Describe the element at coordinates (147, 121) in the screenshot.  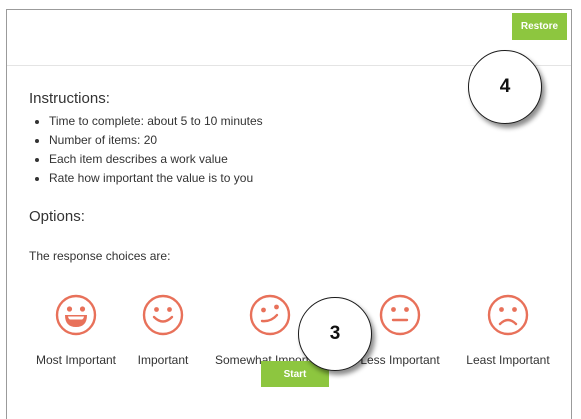
I see `list-item: Time to complete: about 5 to 10 minutes` at that location.